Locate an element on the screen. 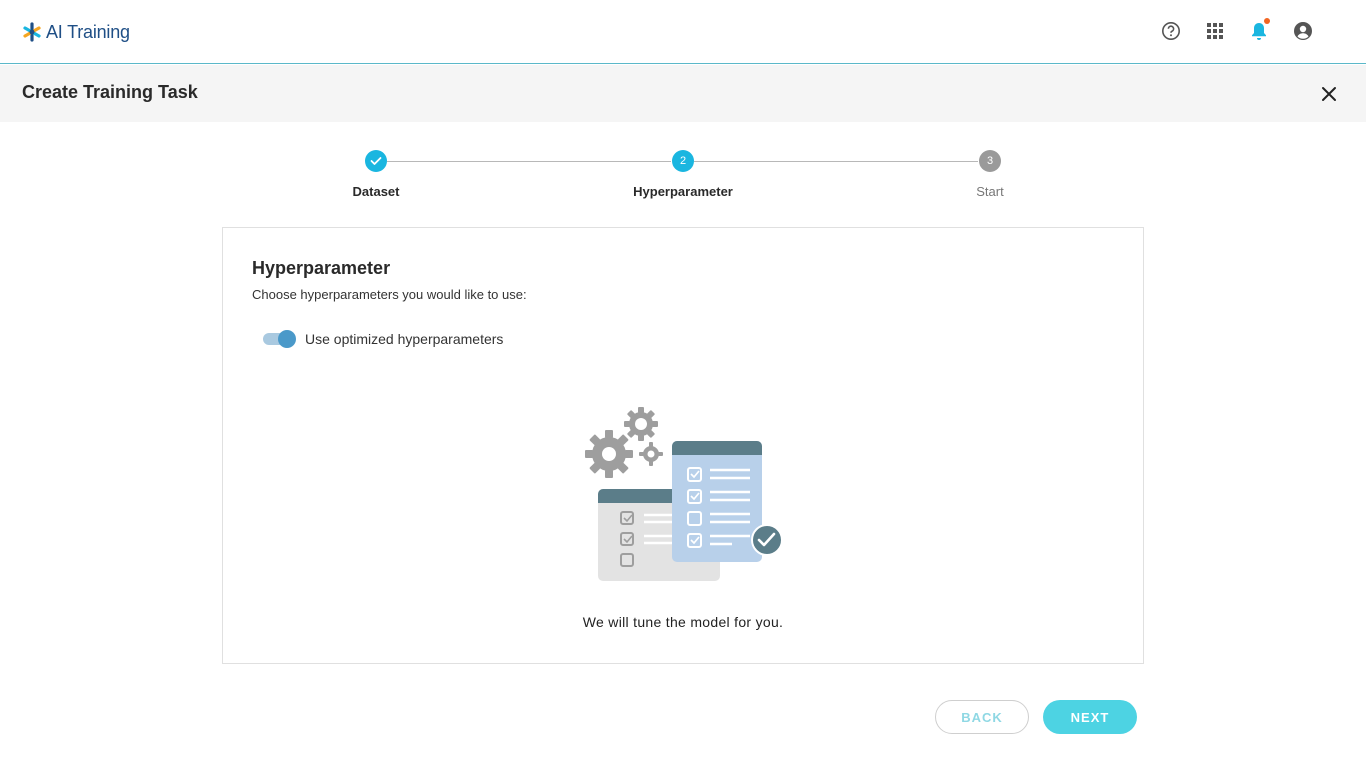 Image resolution: width=1366 pixels, height=763 pixels. app-bar: AI Training is located at coordinates (683, 32).